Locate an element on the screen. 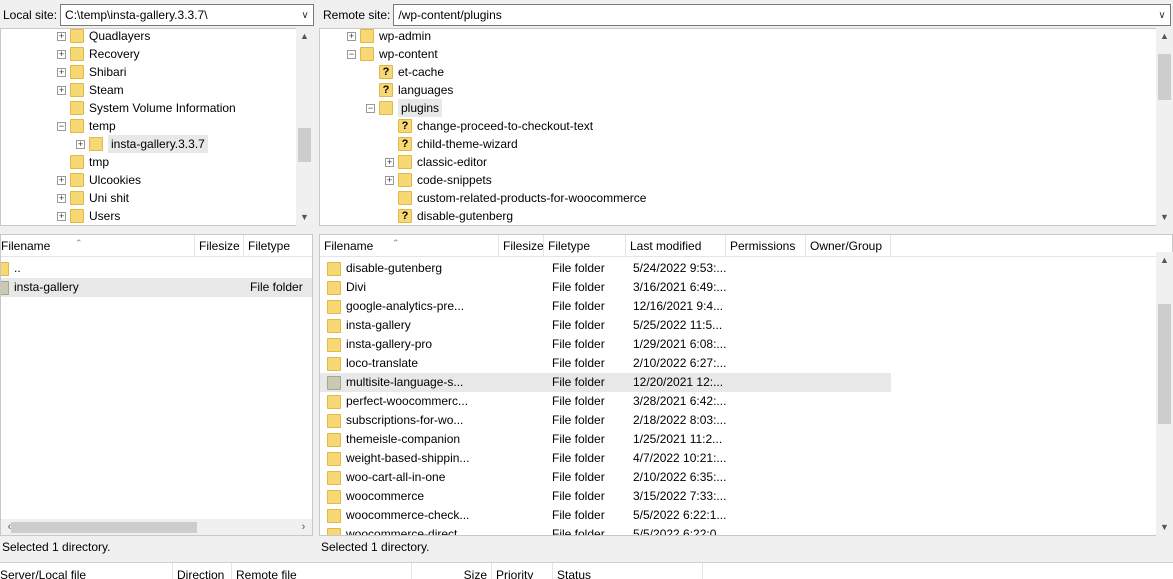 The width and height of the screenshot is (1173, 579). remote-tree-item: + code-snippets is located at coordinates (438, 180).